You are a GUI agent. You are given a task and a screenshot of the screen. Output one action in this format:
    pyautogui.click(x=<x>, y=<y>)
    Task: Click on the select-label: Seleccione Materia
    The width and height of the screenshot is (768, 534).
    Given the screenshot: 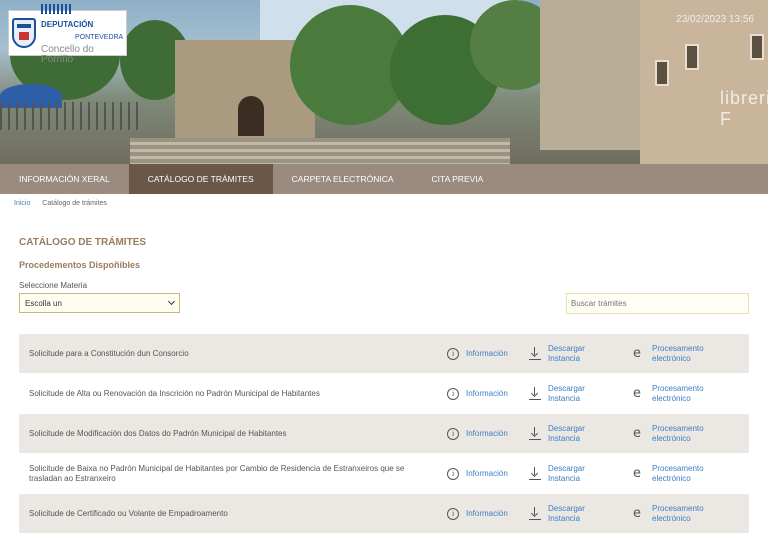 What is the action you would take?
    pyautogui.click(x=53, y=285)
    